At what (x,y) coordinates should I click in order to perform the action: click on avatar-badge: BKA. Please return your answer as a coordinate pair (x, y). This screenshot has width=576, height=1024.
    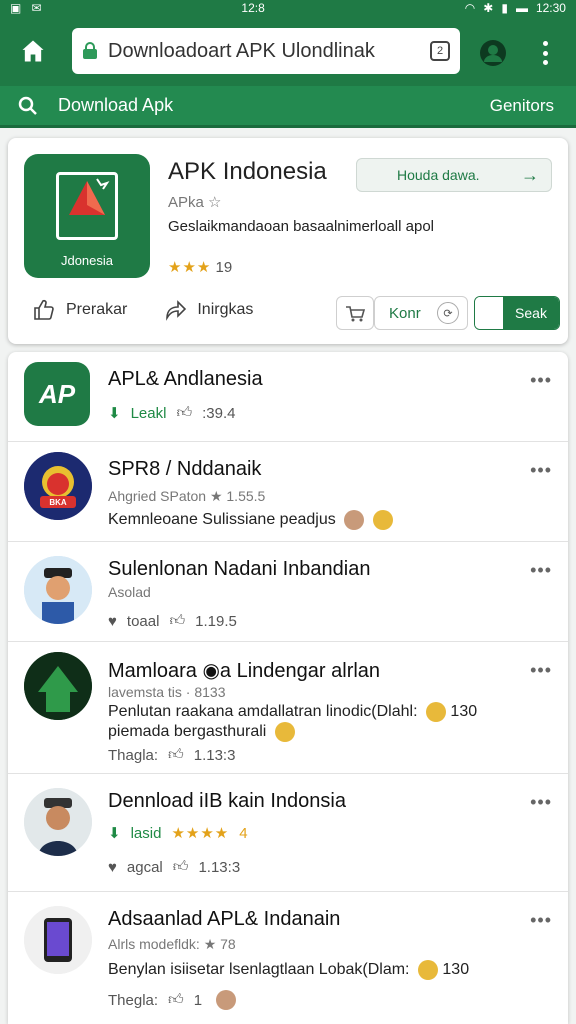
    Looking at the image, I should click on (58, 502).